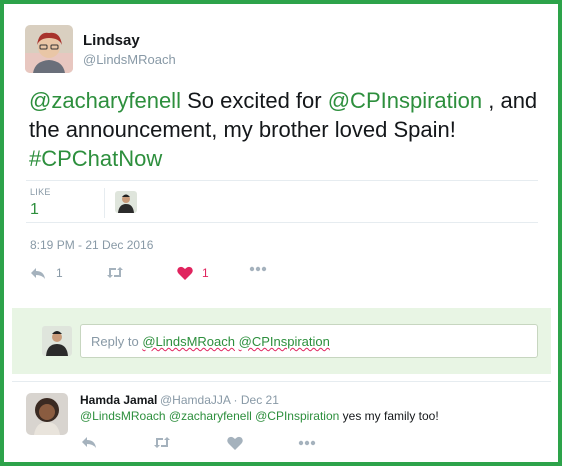 The height and width of the screenshot is (466, 562). Describe the element at coordinates (126, 202) in the screenshot. I see `liker-avatar` at that location.